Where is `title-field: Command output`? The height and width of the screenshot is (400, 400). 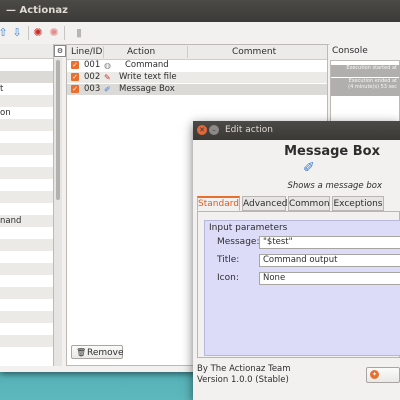 title-field: Command output is located at coordinates (329, 260).